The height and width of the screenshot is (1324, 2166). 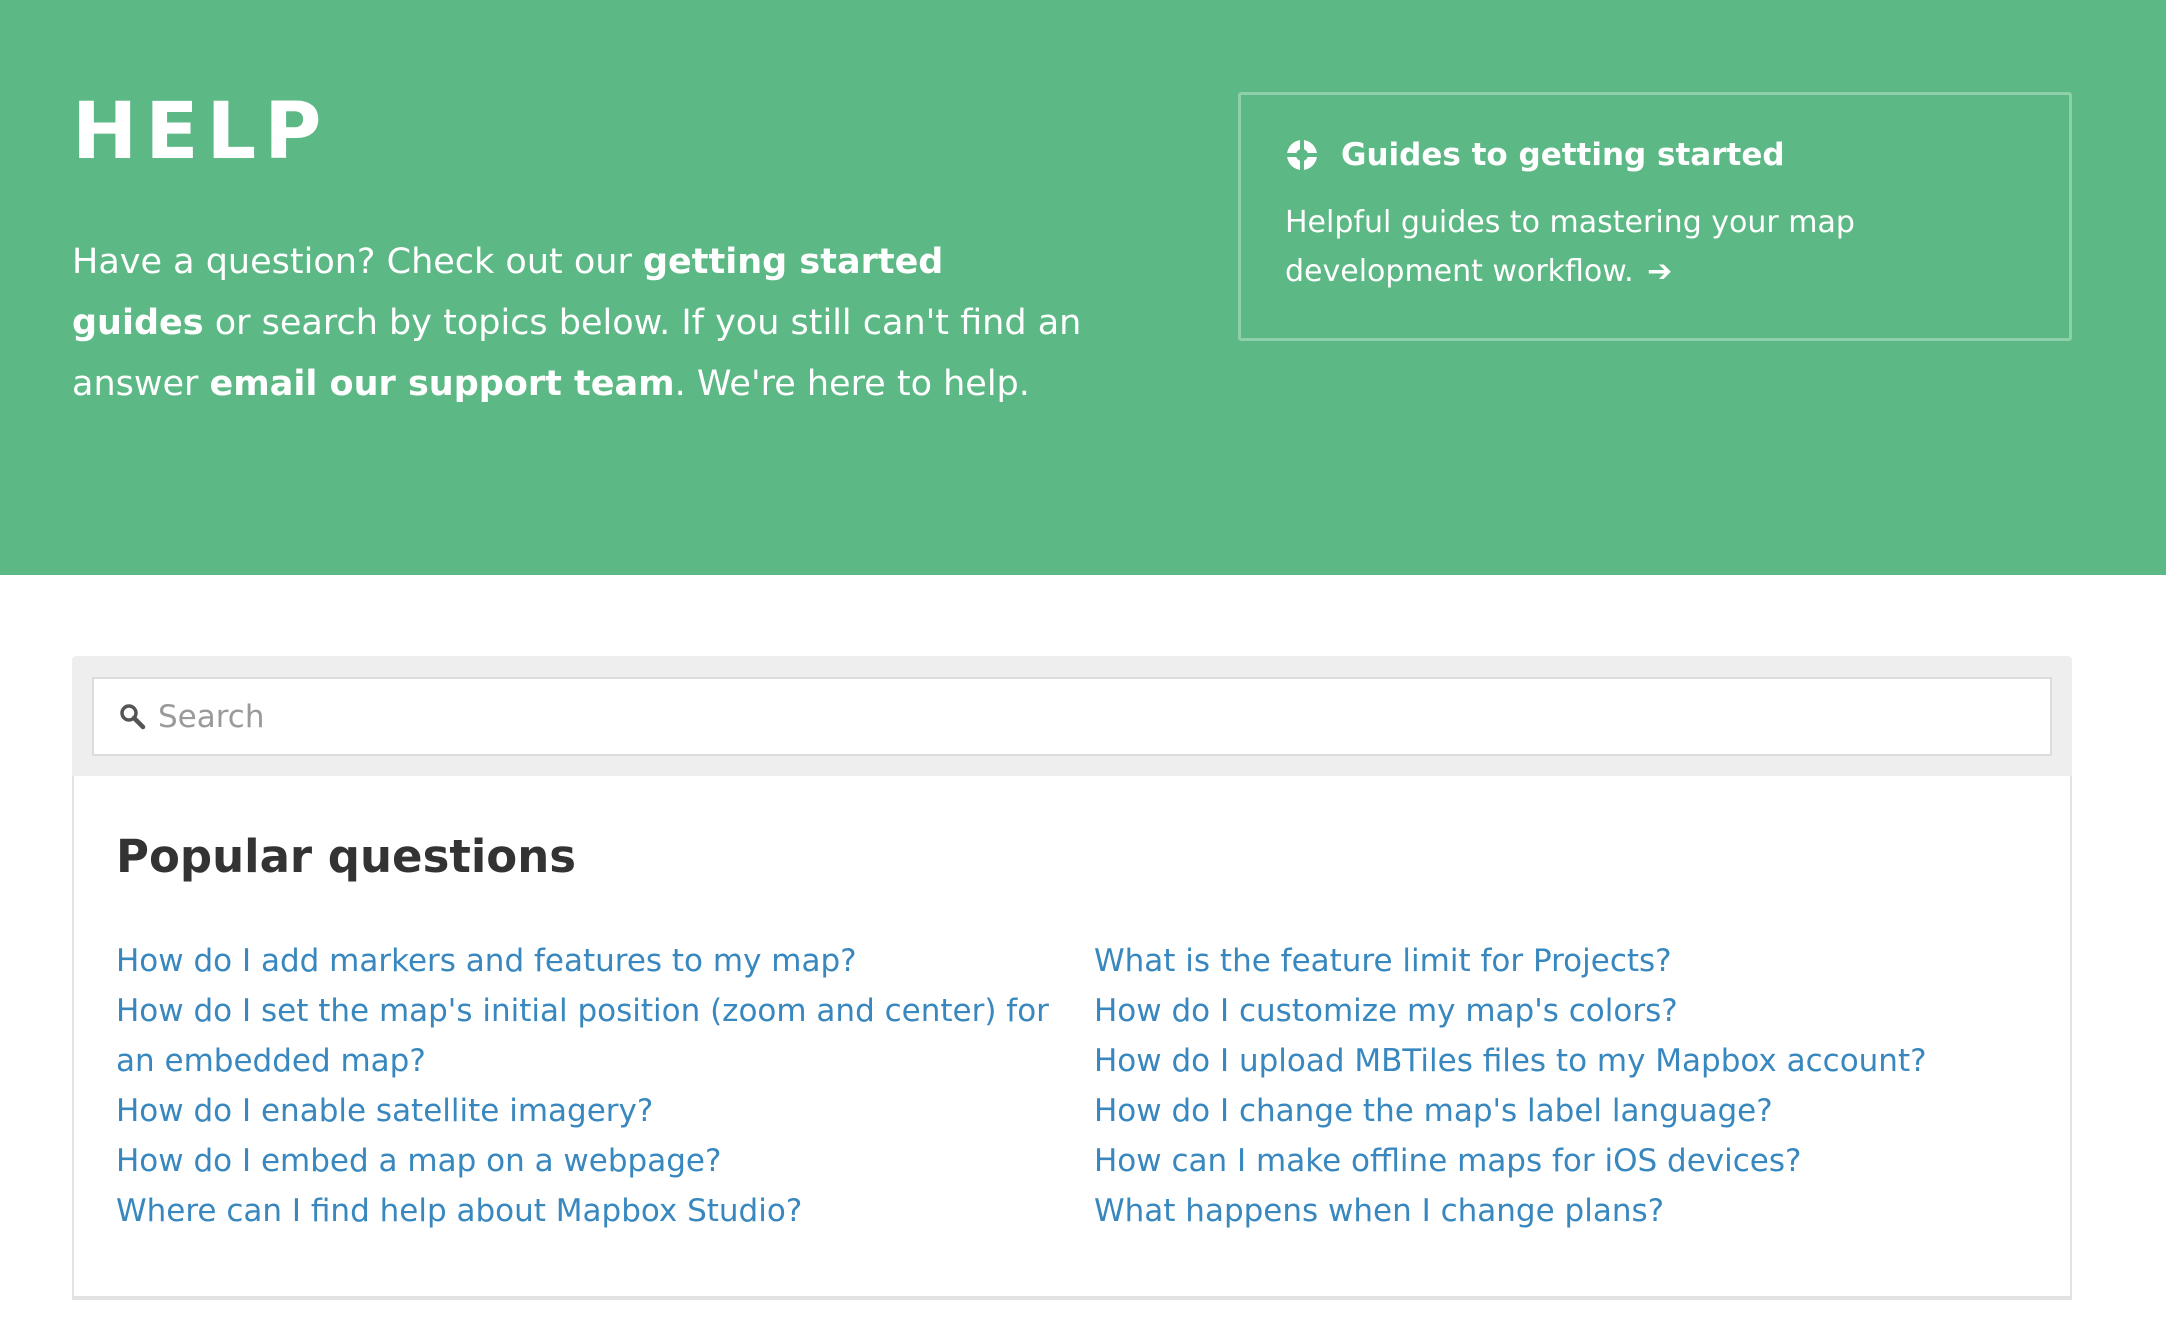 I want to click on search-icon, so click(x=133, y=716).